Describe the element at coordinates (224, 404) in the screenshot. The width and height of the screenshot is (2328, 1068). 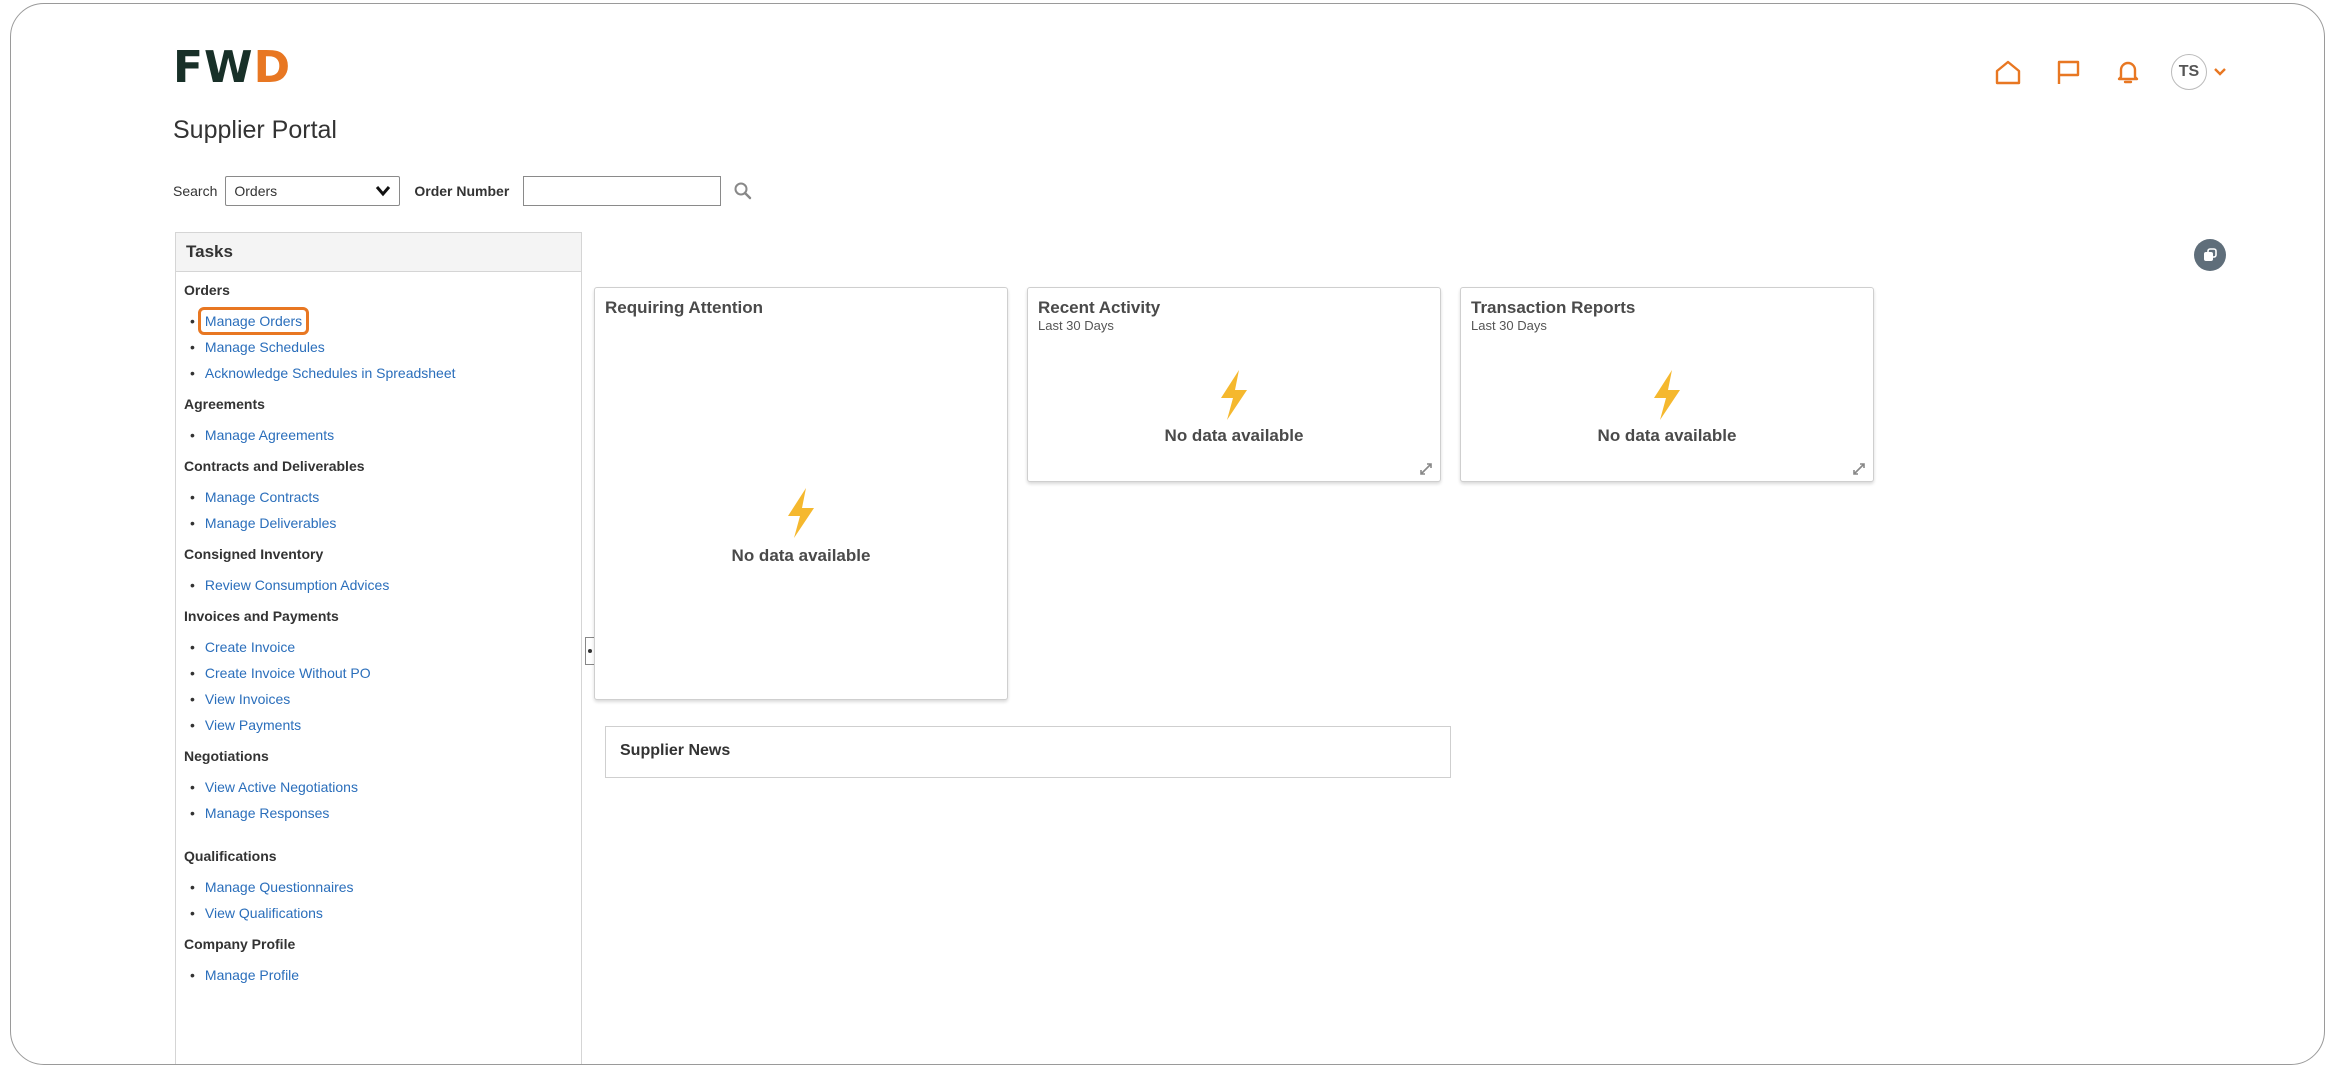
I see `task-section-title: Agreements` at that location.